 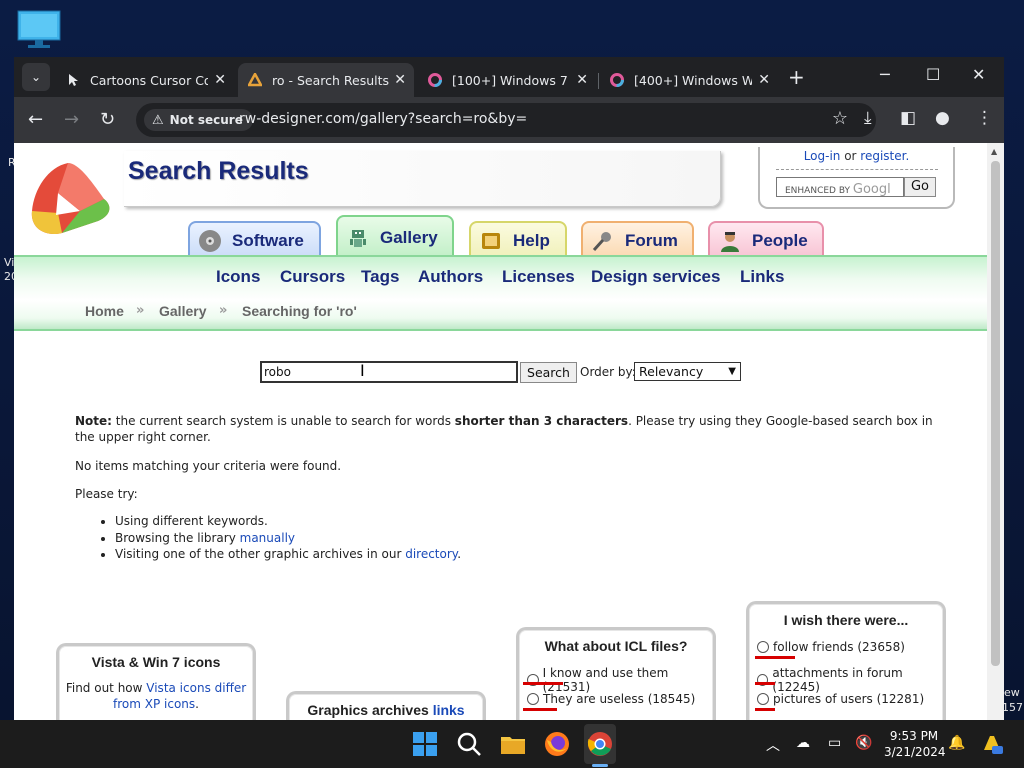 I want to click on archives-links-link: links, so click(x=449, y=710).